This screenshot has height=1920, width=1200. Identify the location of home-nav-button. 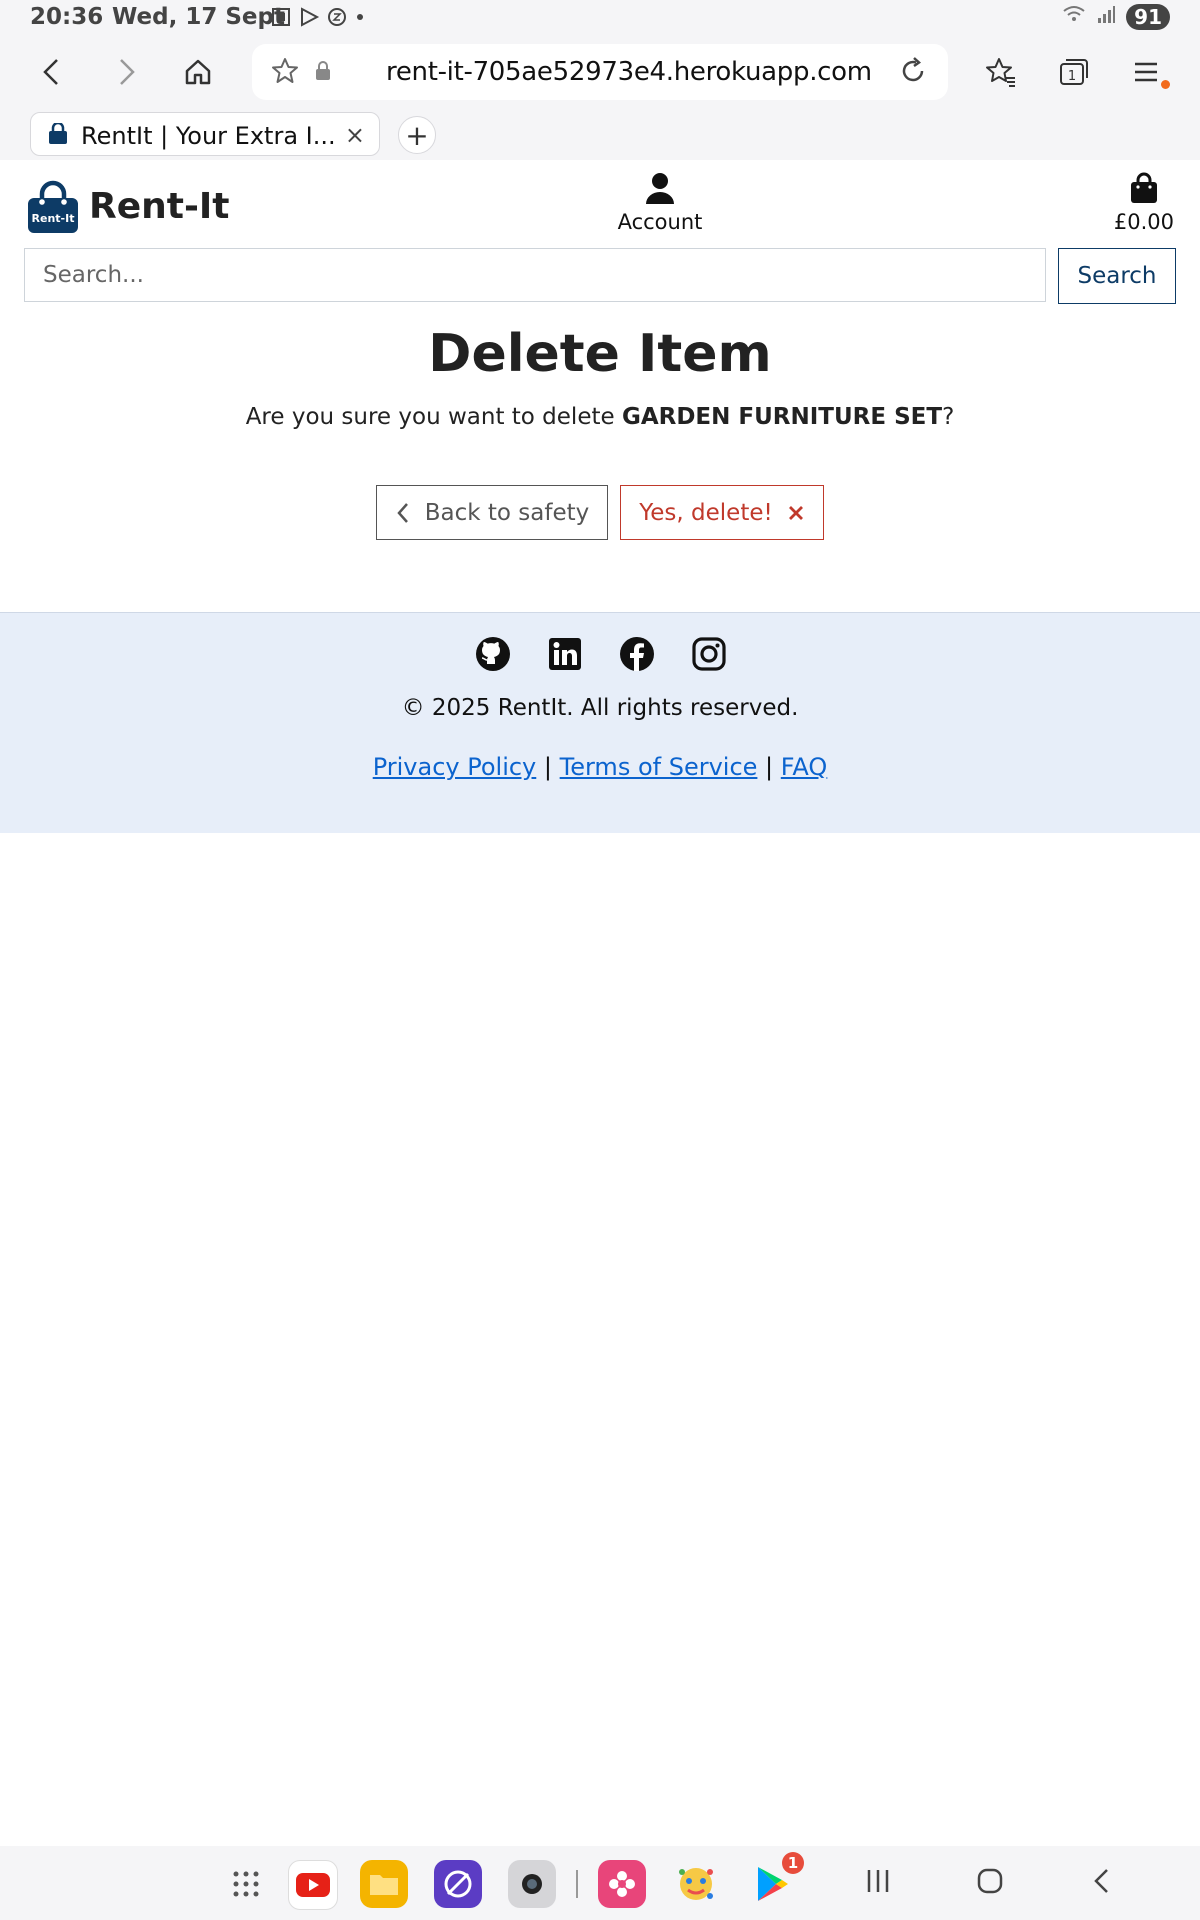
(990, 1883).